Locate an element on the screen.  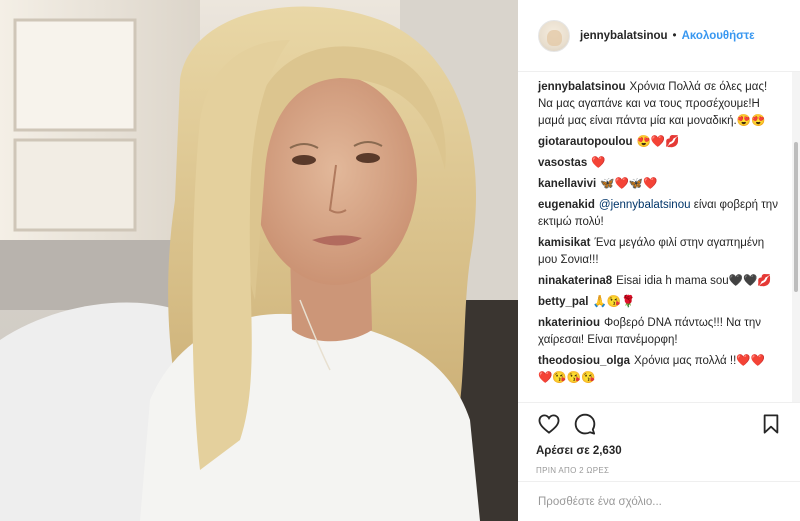
comment-input is located at coordinates (658, 501).